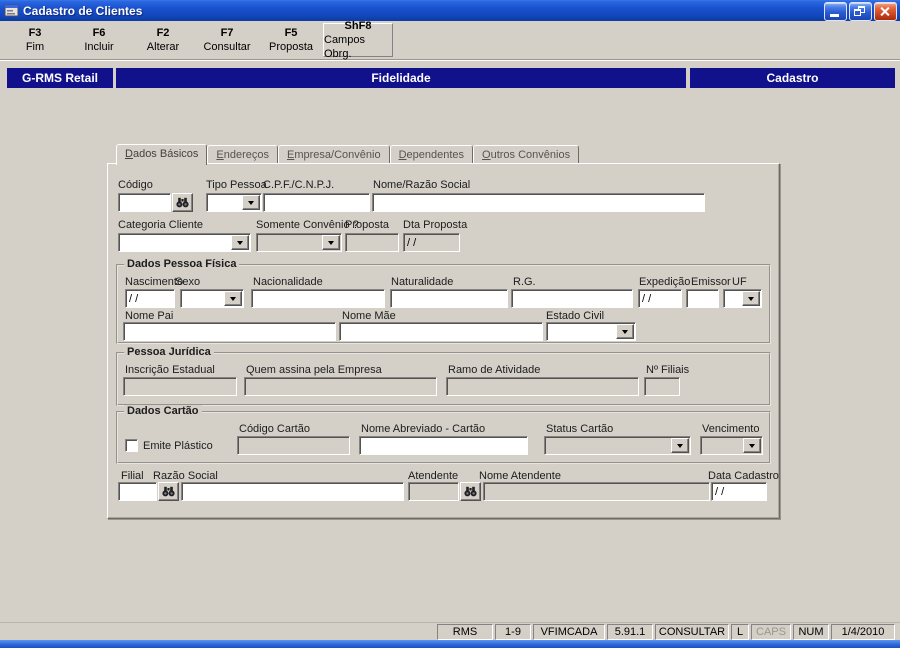  I want to click on nacionalidade-label: Nacionalidade, so click(288, 282).